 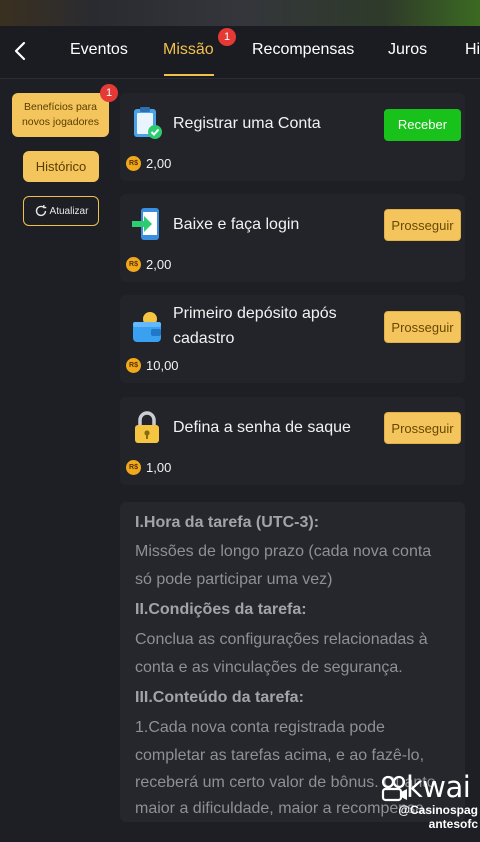 I want to click on beneficios-label-line2: novos jogadores, so click(x=60, y=122).